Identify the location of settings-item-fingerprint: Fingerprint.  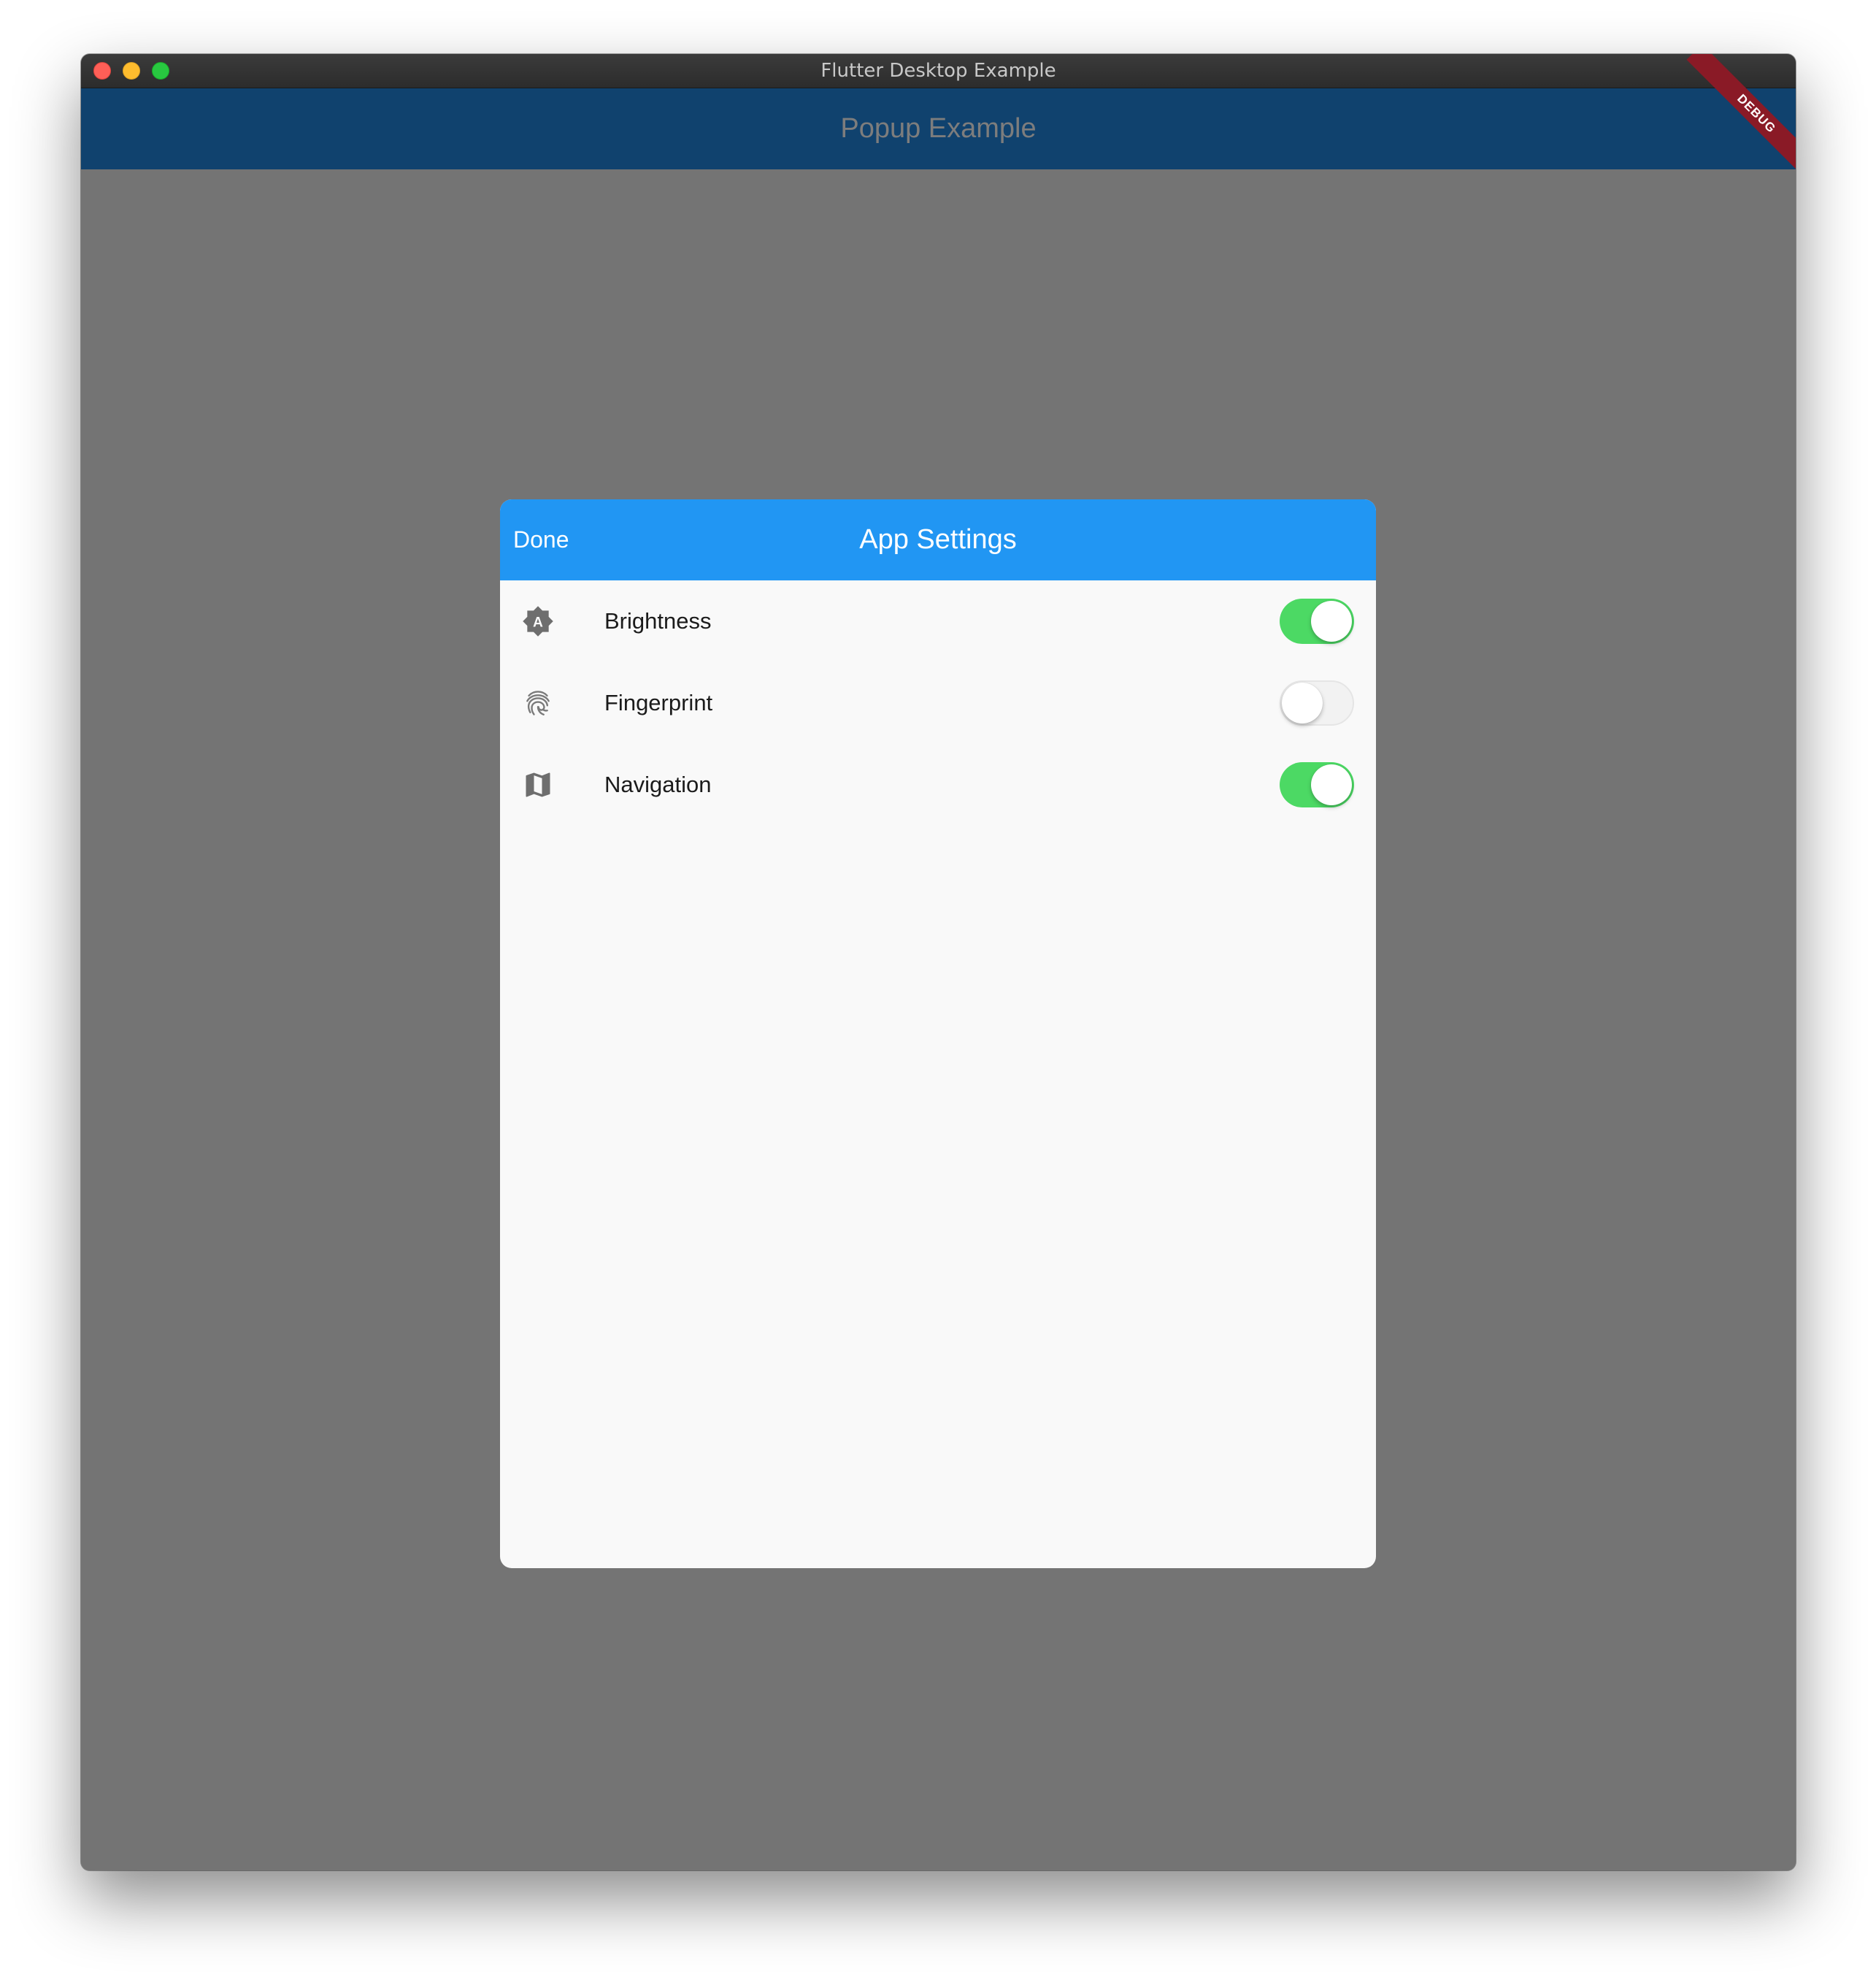
(938, 703).